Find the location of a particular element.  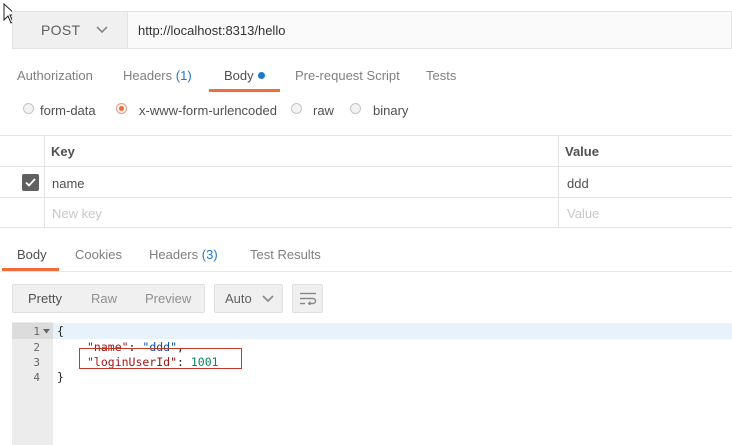

url-input: http://localhost:8313/hello is located at coordinates (430, 30).